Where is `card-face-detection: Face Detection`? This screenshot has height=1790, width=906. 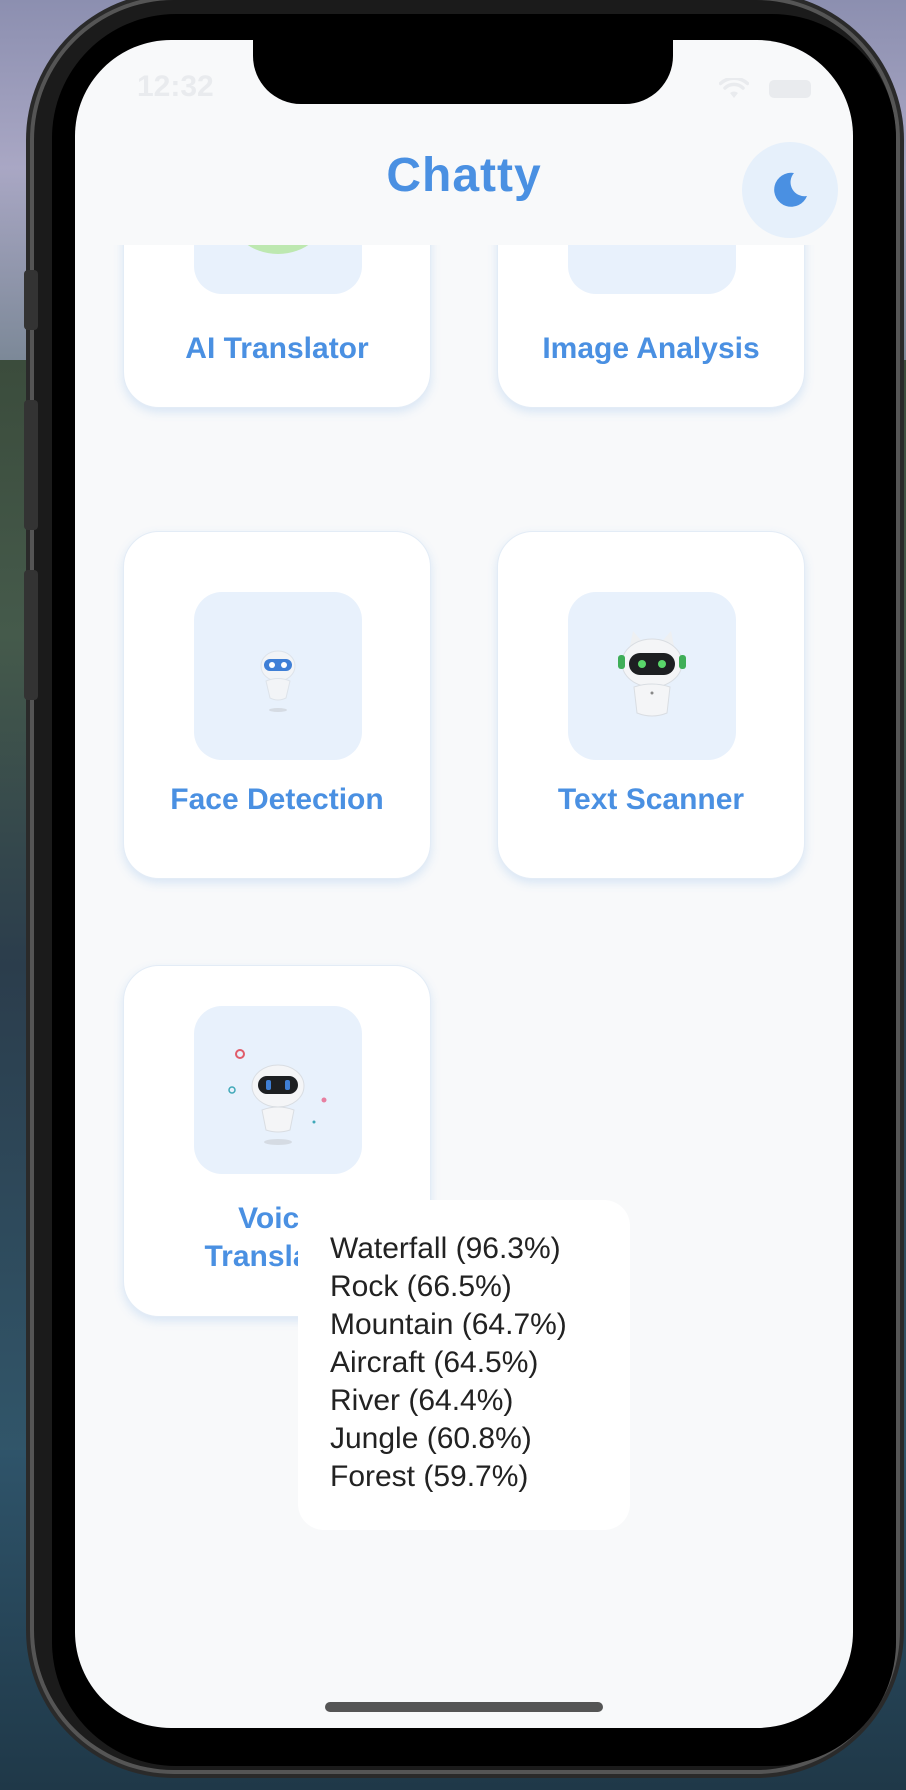
card-face-detection: Face Detection is located at coordinates (277, 705).